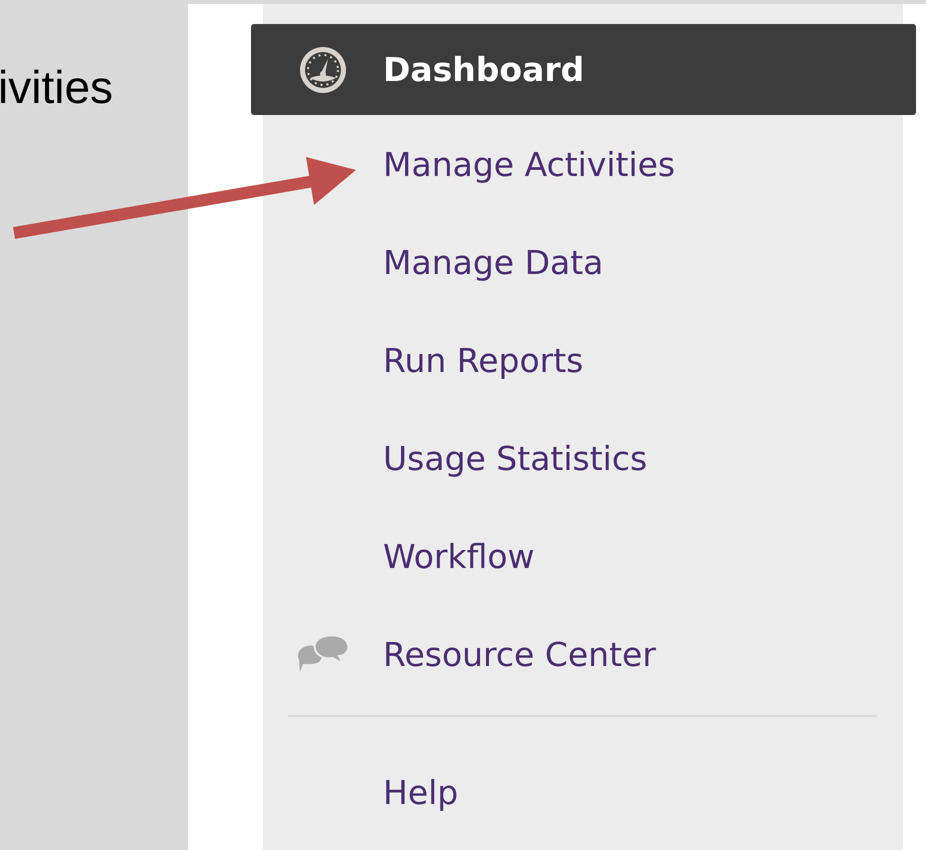 Image resolution: width=926 pixels, height=850 pixels. Describe the element at coordinates (57, 87) in the screenshot. I see `slide-text: ivities` at that location.